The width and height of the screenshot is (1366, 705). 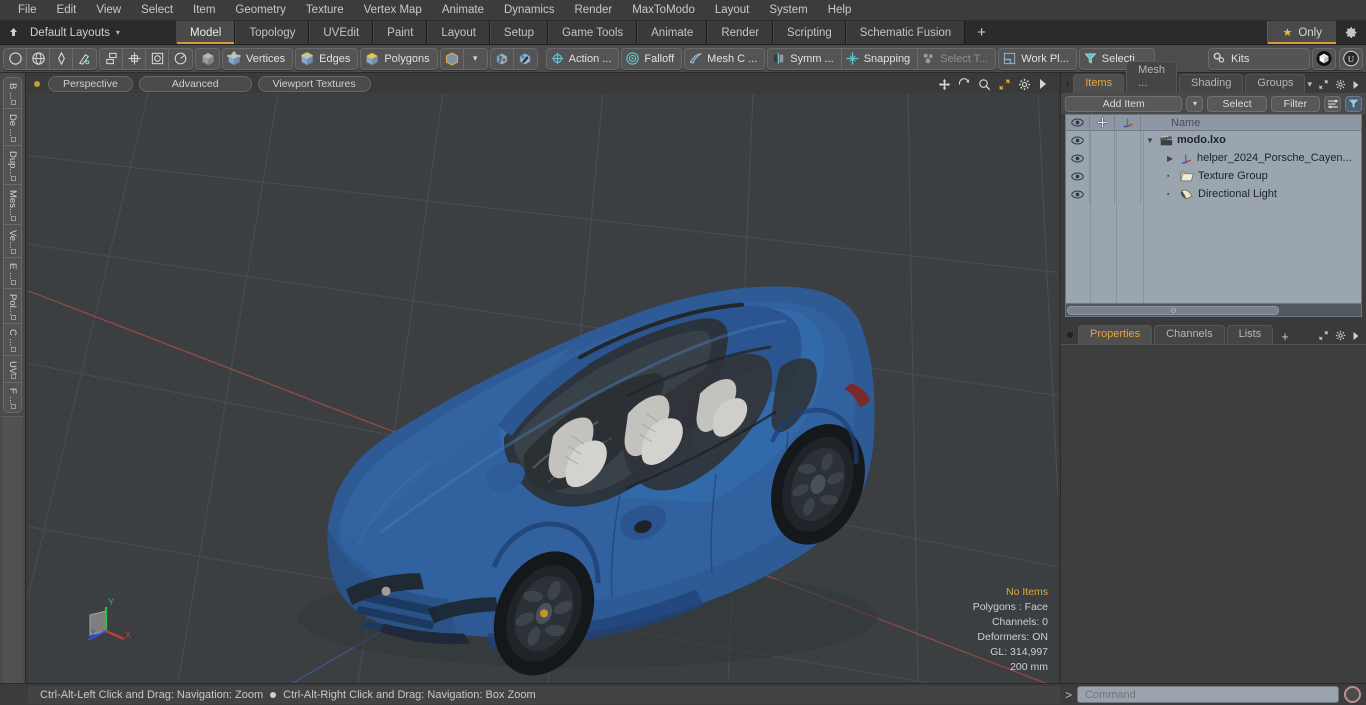 What do you see at coordinates (1195, 103) in the screenshot?
I see `add-item-dropdown: ▾` at bounding box center [1195, 103].